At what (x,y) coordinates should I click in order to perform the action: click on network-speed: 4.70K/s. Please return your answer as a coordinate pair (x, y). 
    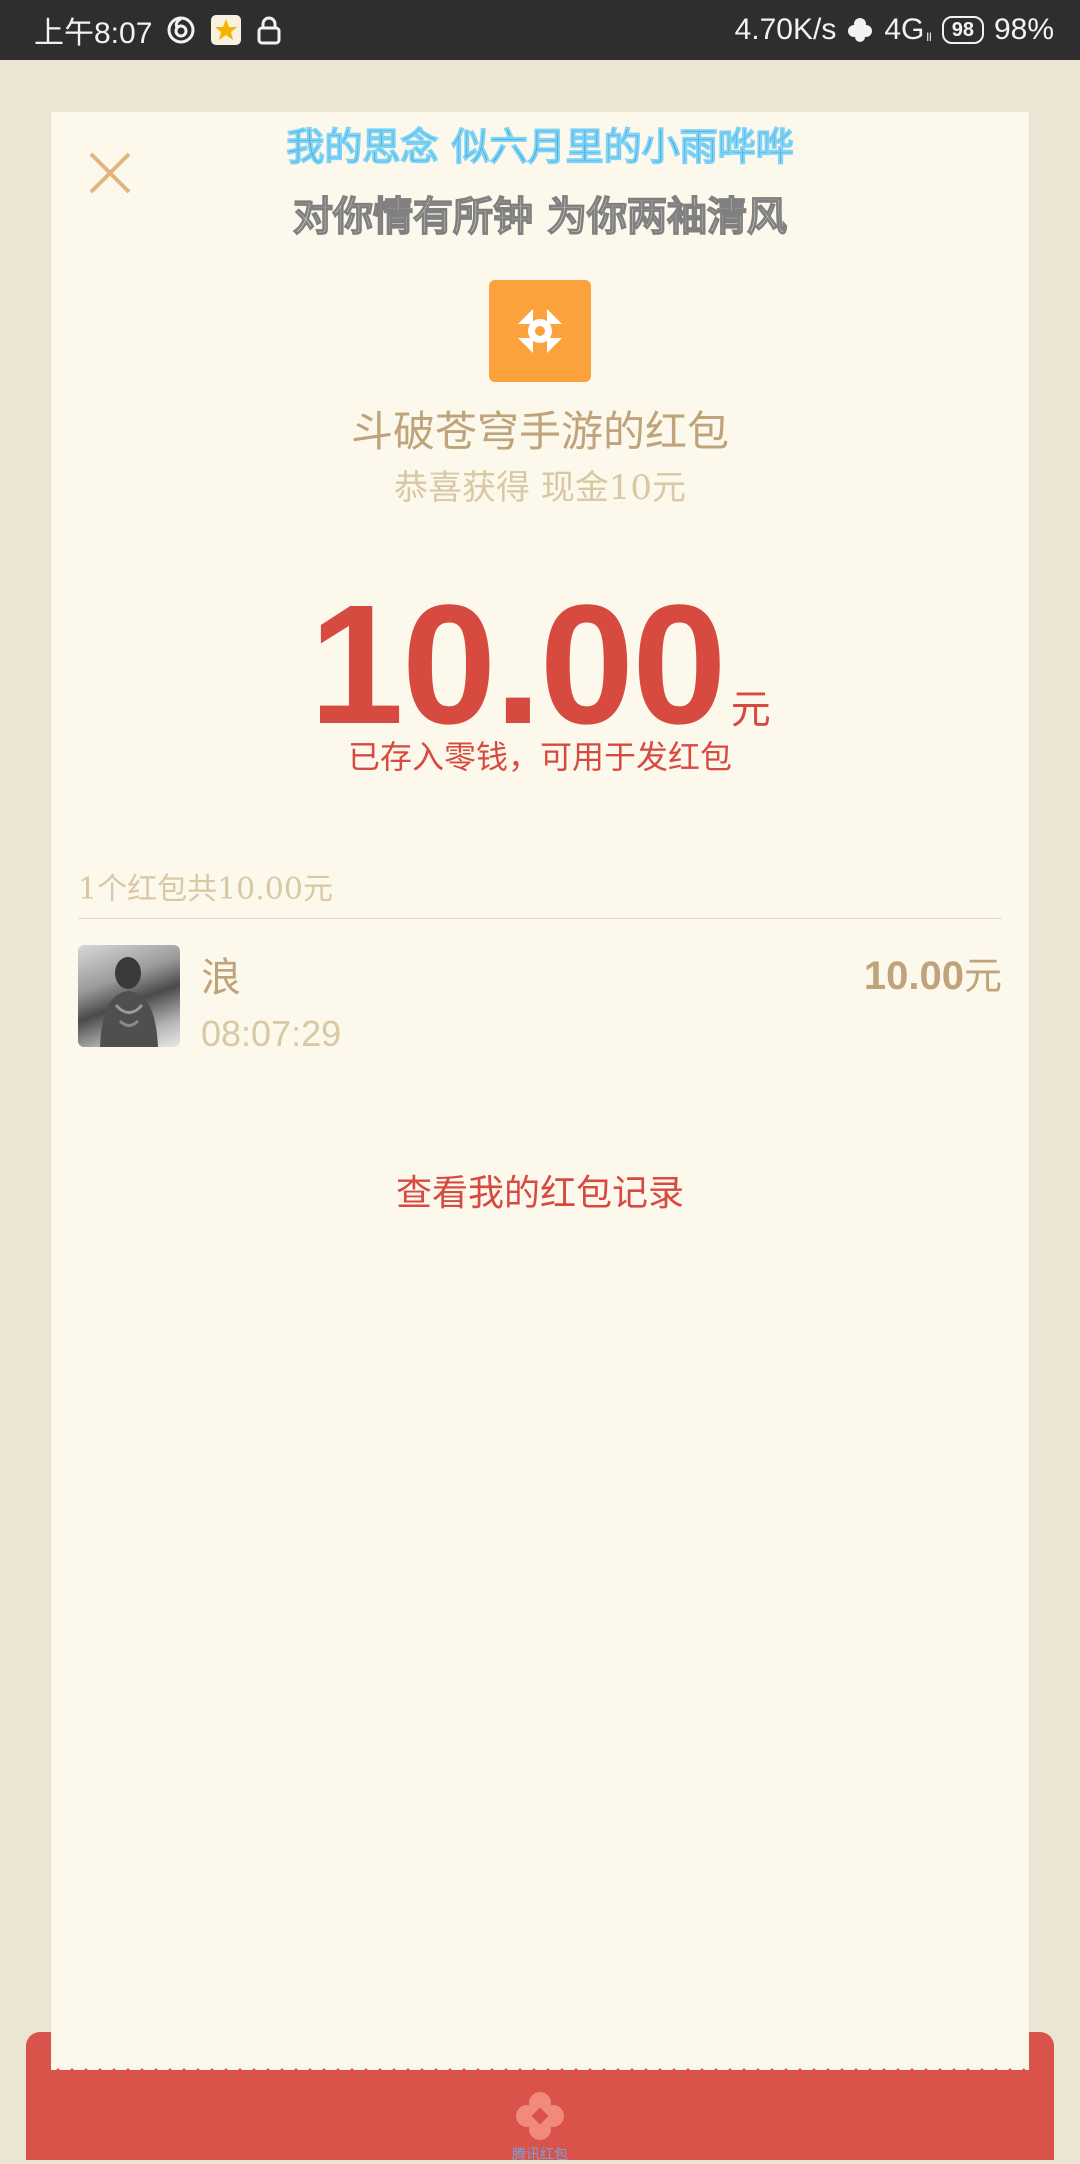
    Looking at the image, I should click on (785, 29).